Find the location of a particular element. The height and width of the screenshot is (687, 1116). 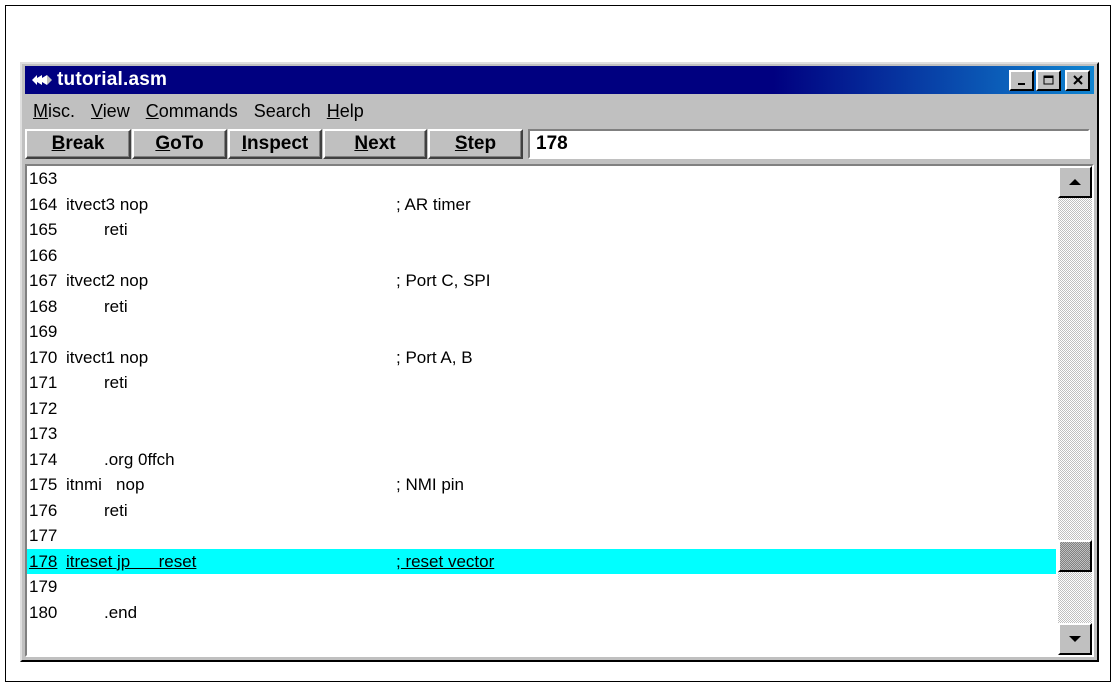

goto-mnemonic: G is located at coordinates (163, 143).